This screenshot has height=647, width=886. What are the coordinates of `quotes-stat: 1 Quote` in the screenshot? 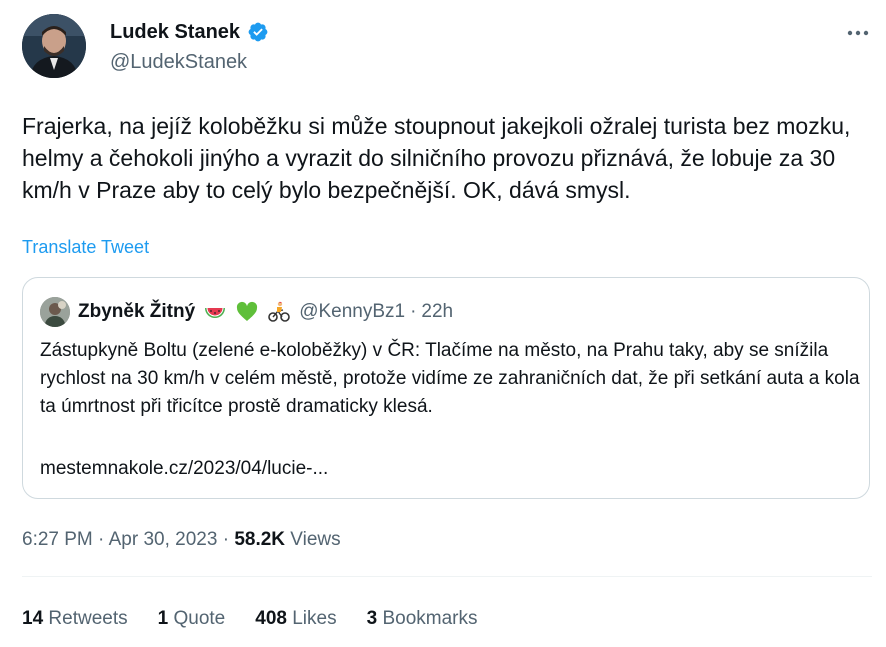 It's located at (192, 619).